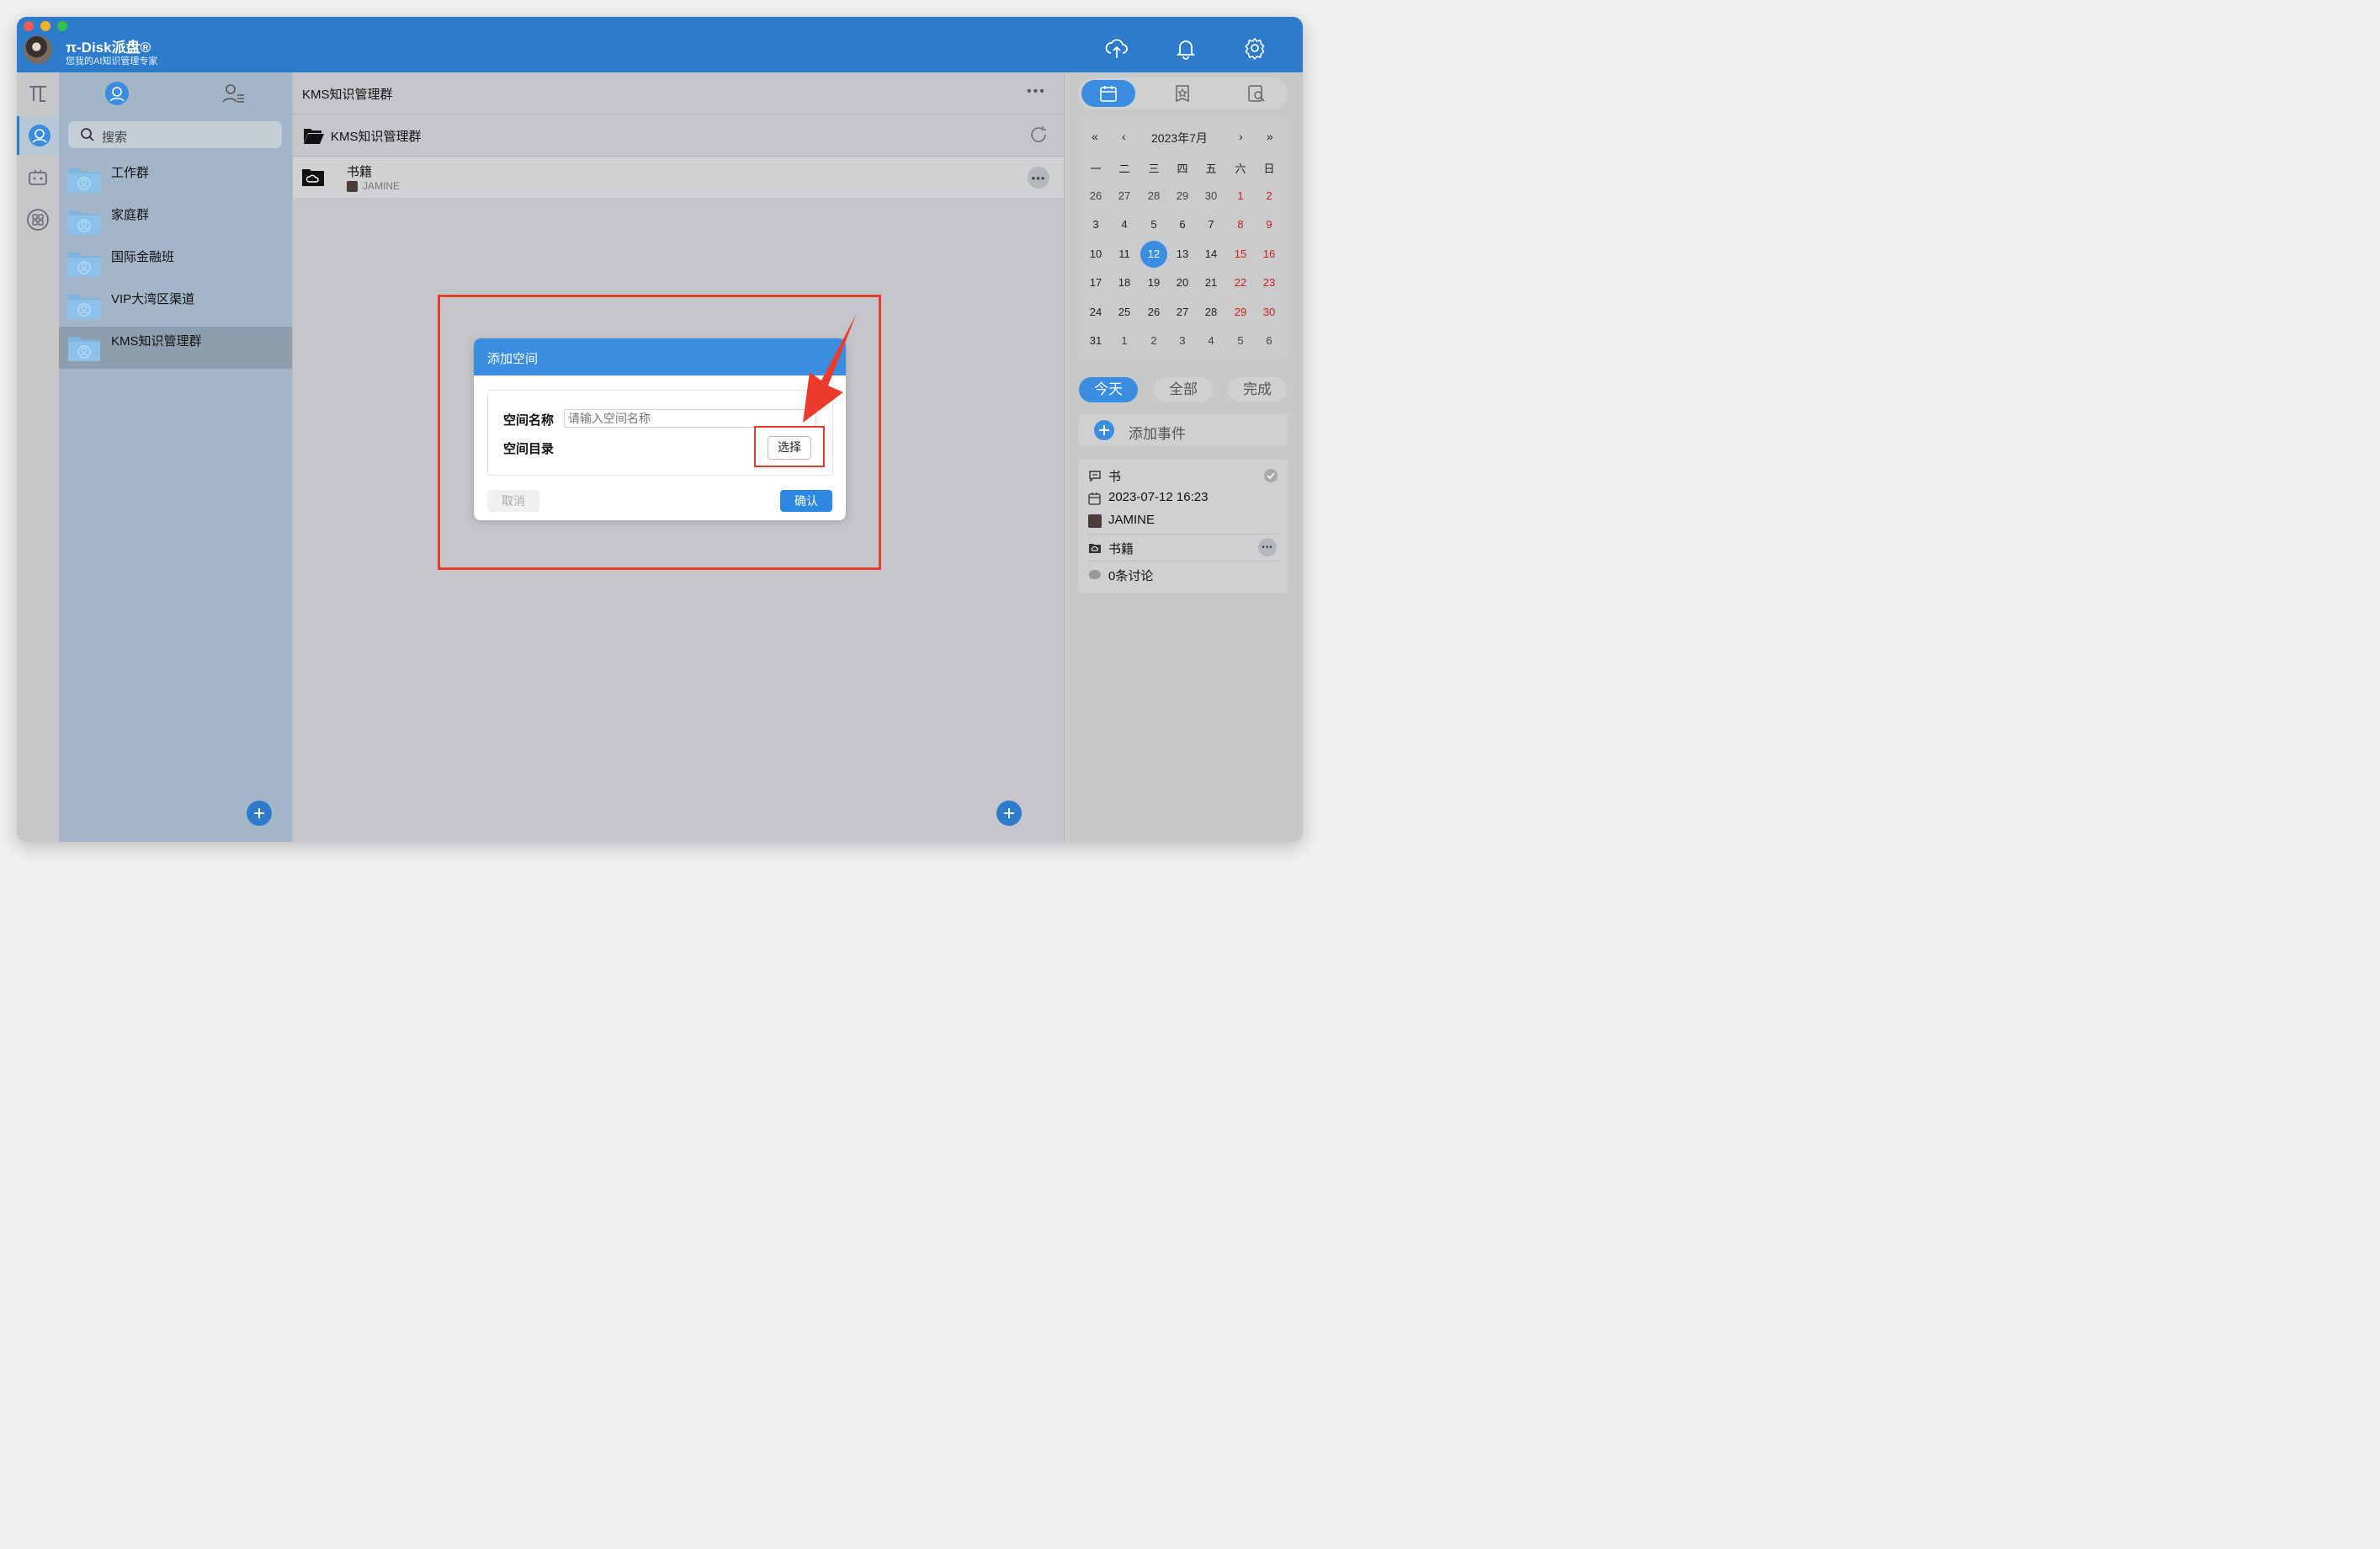 The image size is (2380, 1549). Describe the element at coordinates (1257, 389) in the screenshot. I see `filter-done: 完成` at that location.